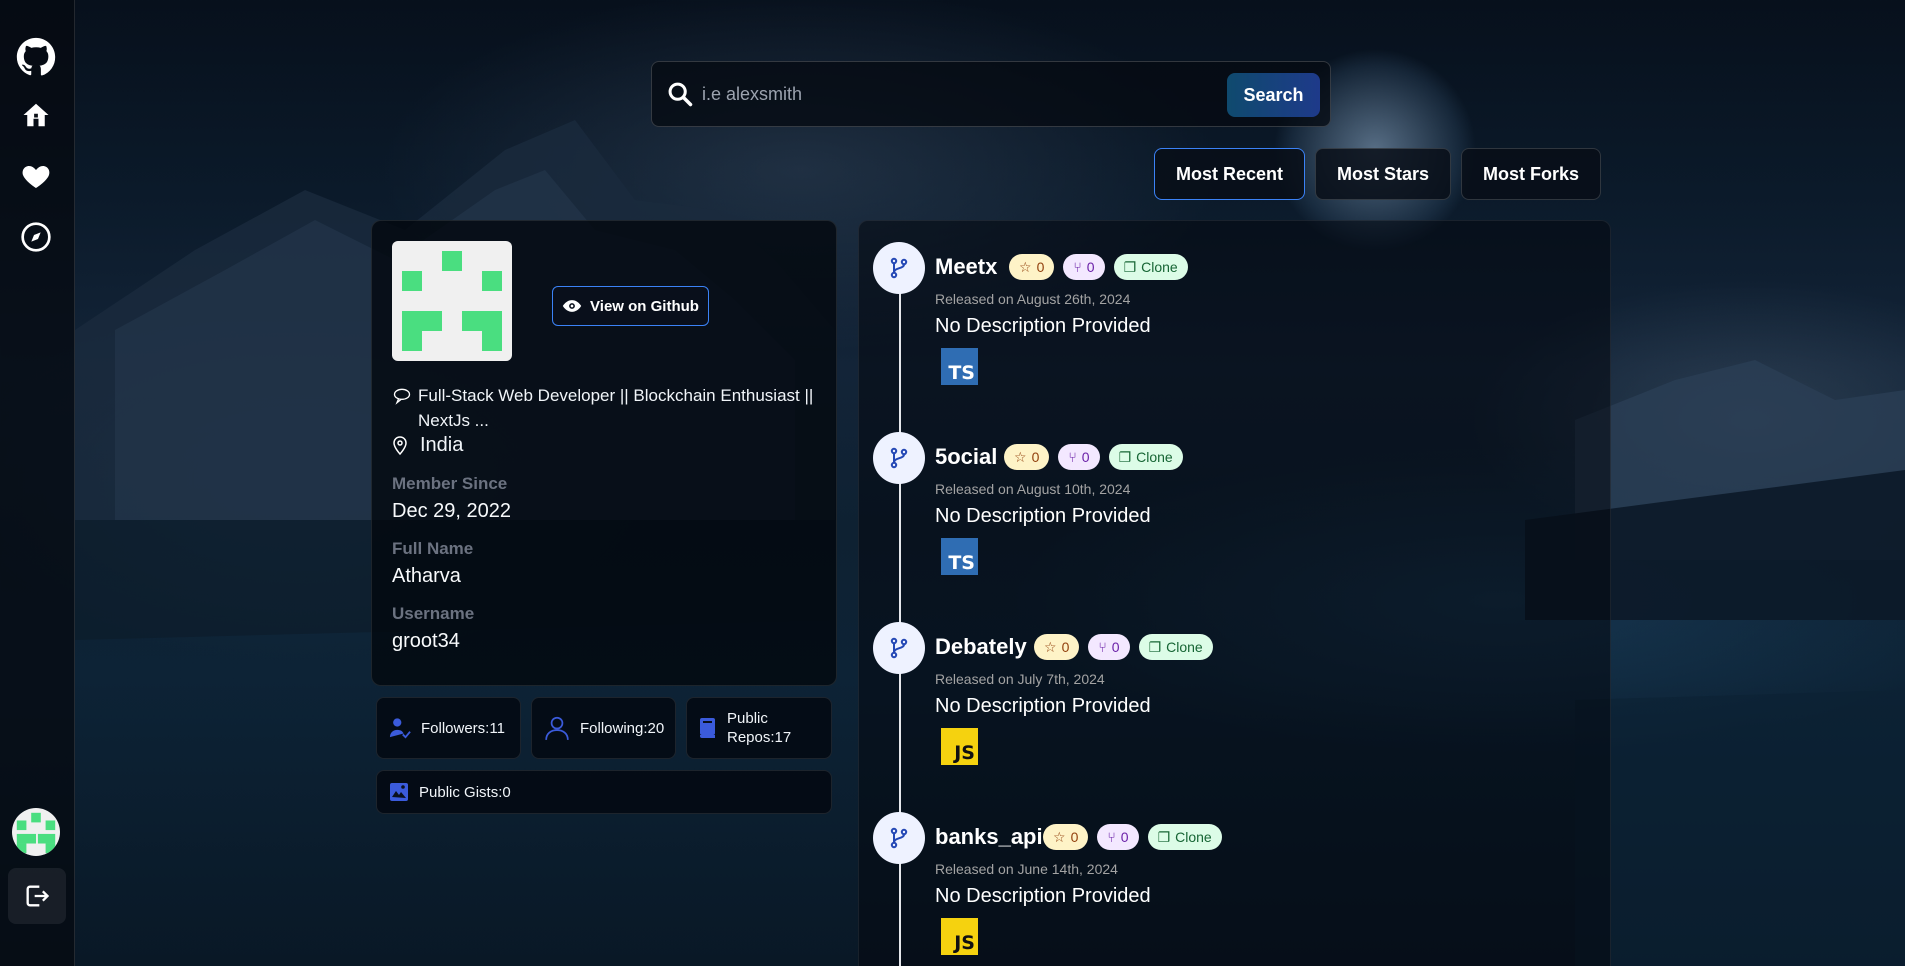  What do you see at coordinates (36, 832) in the screenshot?
I see `avatar` at bounding box center [36, 832].